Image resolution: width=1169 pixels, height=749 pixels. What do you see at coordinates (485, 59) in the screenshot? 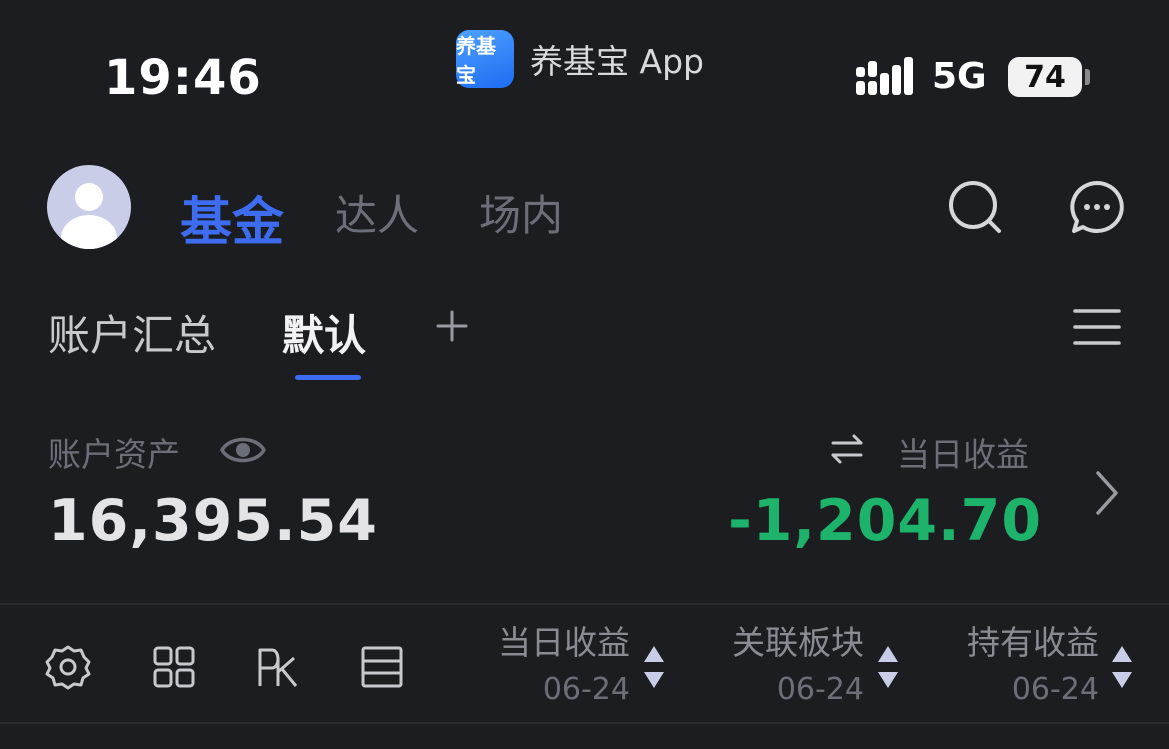
I see `app-logo: 养基宝` at bounding box center [485, 59].